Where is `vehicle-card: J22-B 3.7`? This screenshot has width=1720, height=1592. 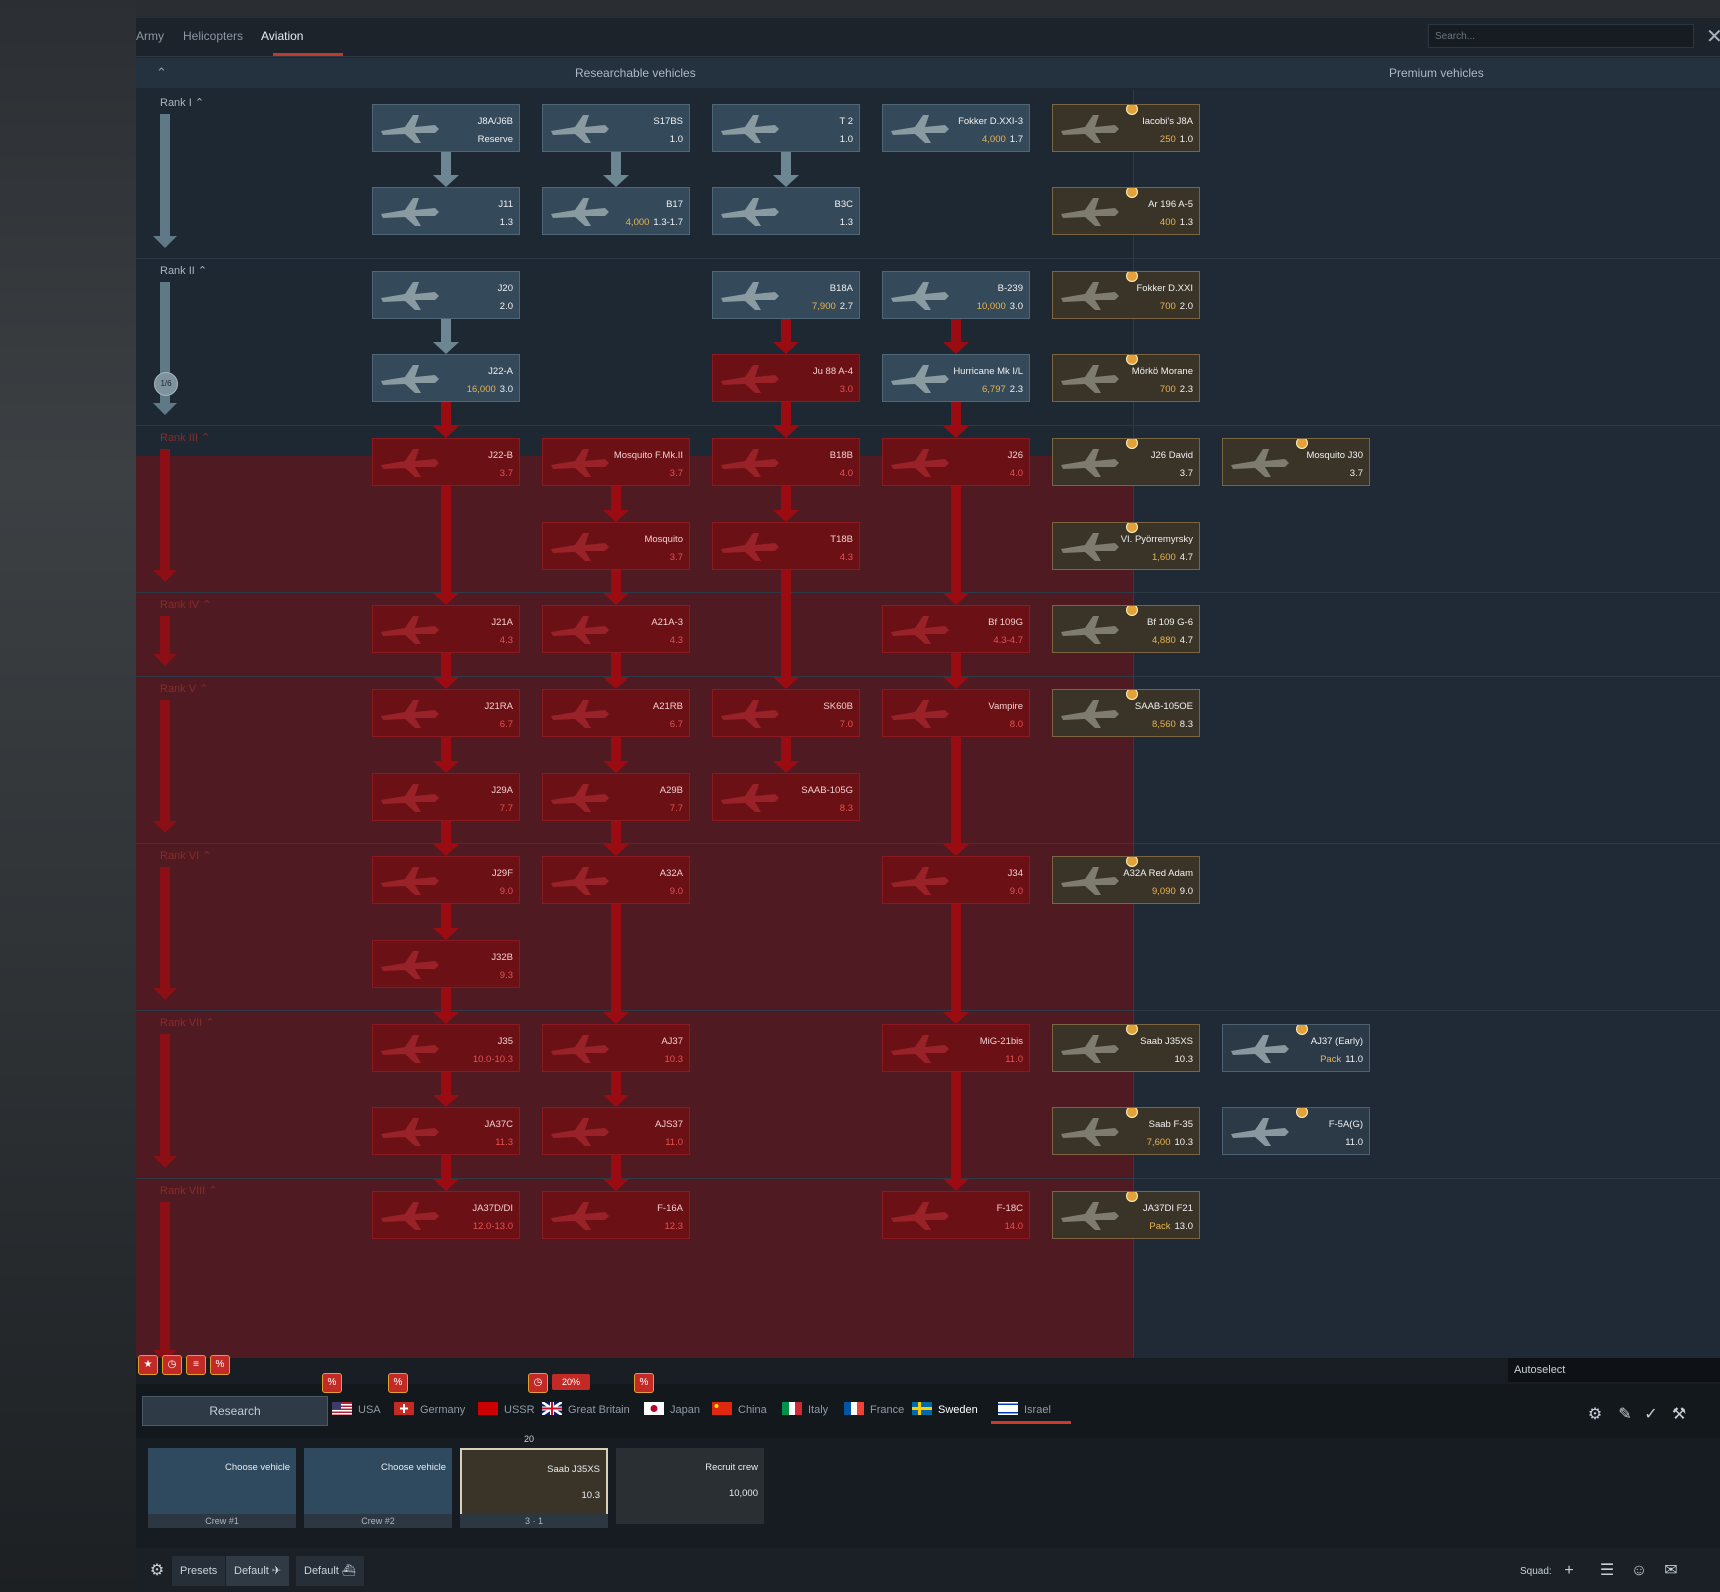 vehicle-card: J22-B 3.7 is located at coordinates (446, 462).